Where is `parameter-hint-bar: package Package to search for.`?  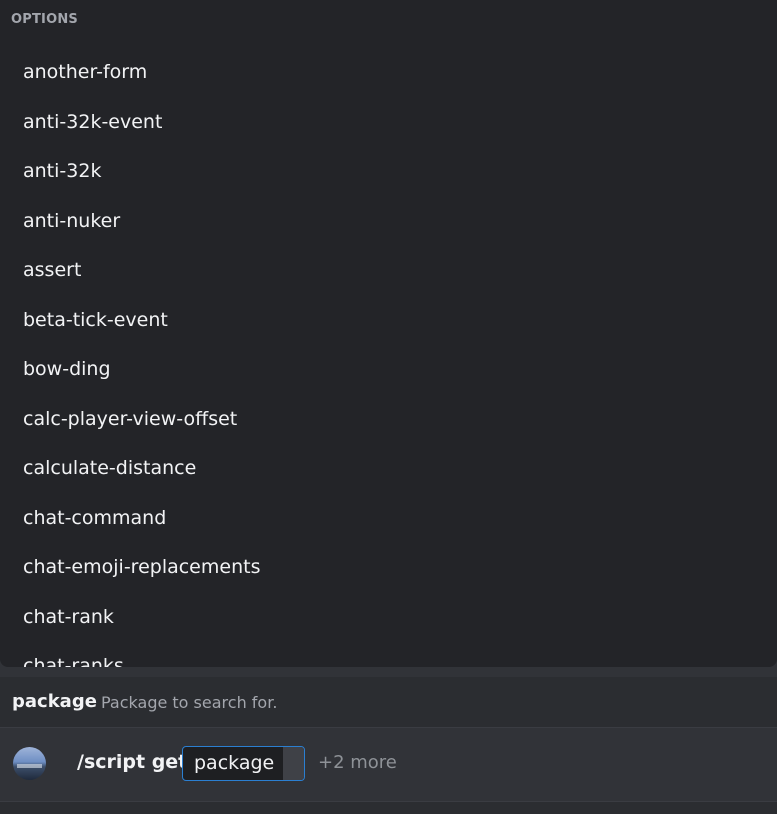
parameter-hint-bar: package Package to search for. is located at coordinates (388, 702).